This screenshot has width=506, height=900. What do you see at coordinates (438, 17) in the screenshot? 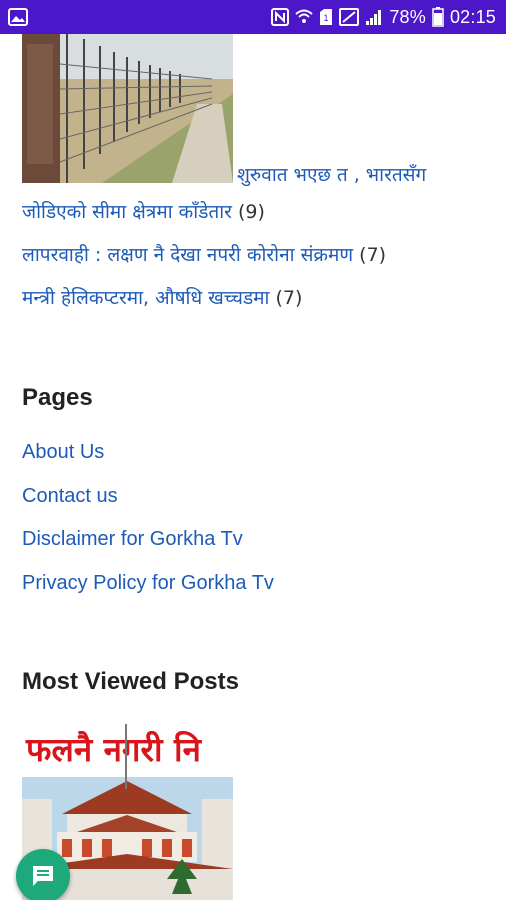
I see `battery-icon` at bounding box center [438, 17].